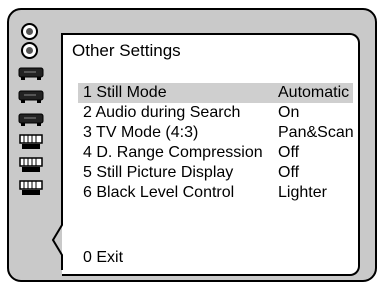 The width and height of the screenshot is (388, 291). I want to click on menu-item-audio-during-search: 2 Audio during Search On, so click(215, 113).